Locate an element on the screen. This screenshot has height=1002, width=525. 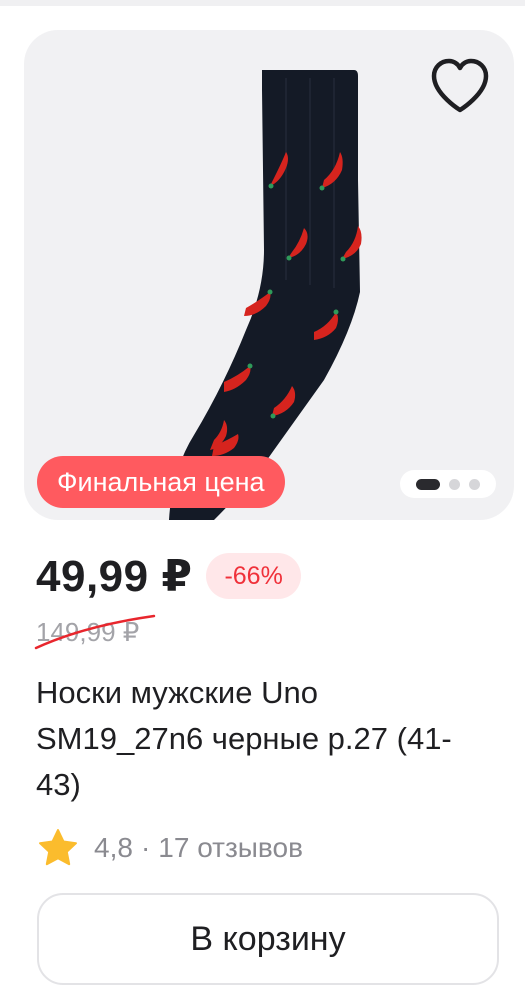
favorite-button is located at coordinates (460, 86).